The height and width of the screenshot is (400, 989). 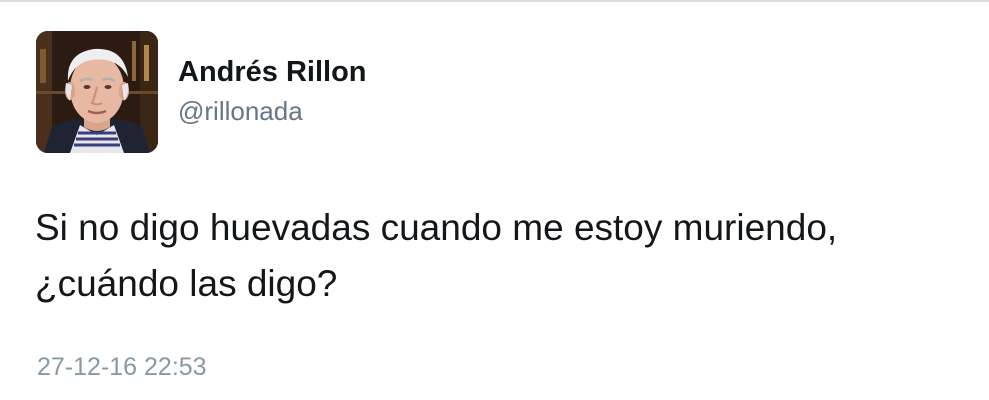 I want to click on author-display-name: Andrés Rillon, so click(x=272, y=72).